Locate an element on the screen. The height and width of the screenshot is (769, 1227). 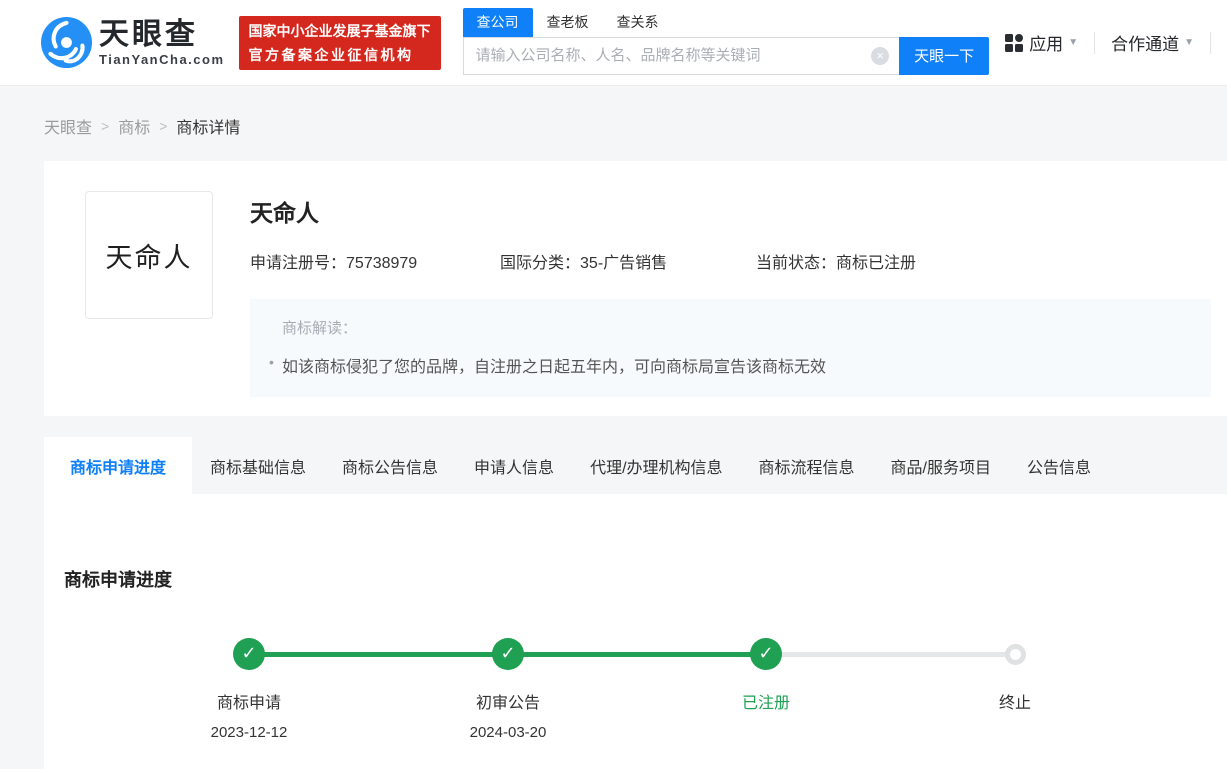
search-tab-company: 查公司 is located at coordinates (497, 22).